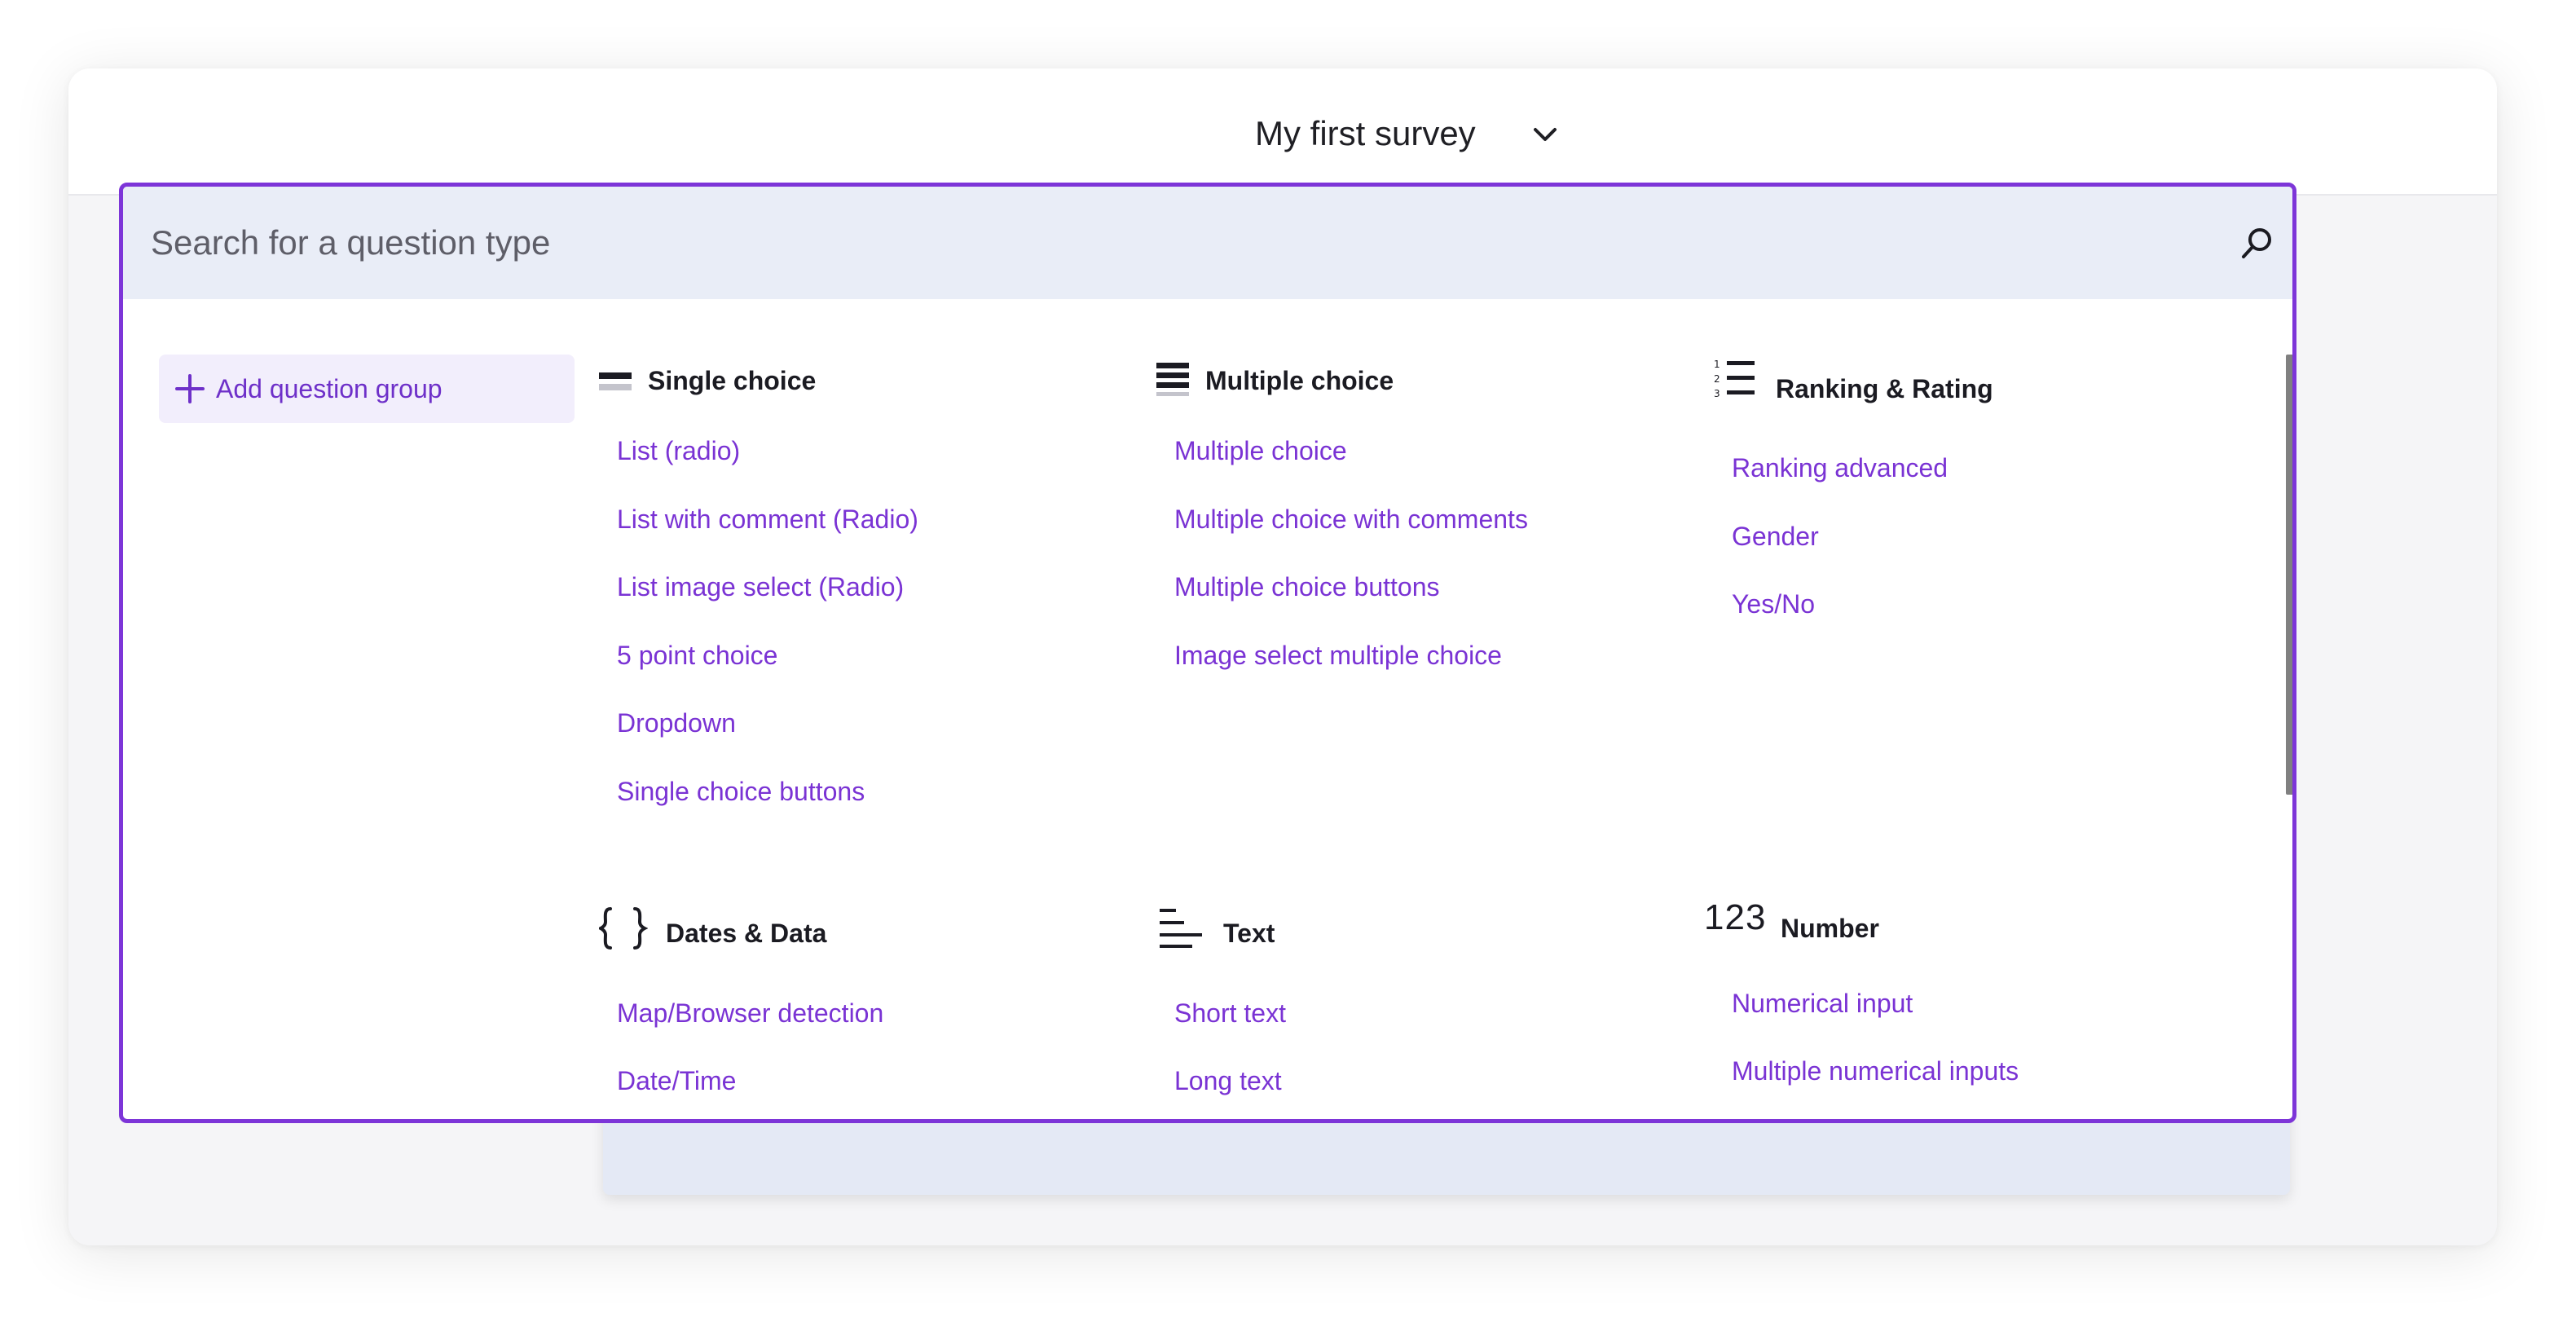 Image resolution: width=2576 pixels, height=1322 pixels. What do you see at coordinates (1885, 388) in the screenshot?
I see `category-title: Ranking & Rating` at bounding box center [1885, 388].